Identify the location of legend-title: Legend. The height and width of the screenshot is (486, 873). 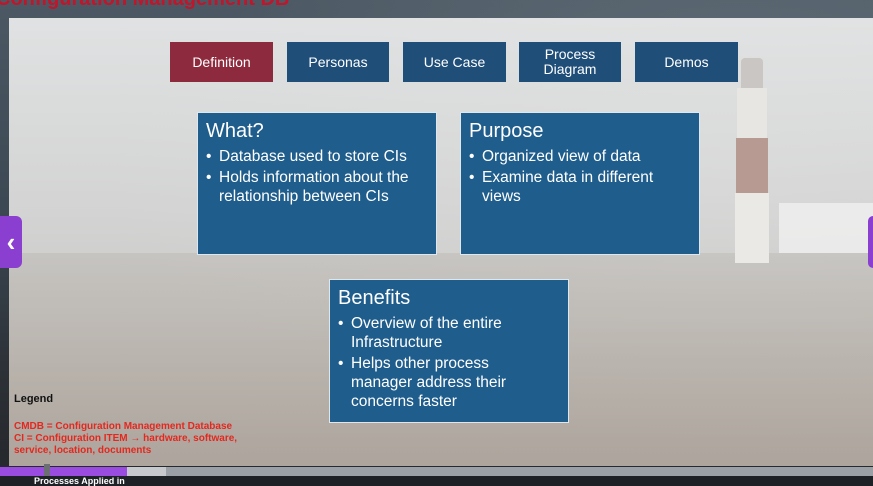
(34, 399).